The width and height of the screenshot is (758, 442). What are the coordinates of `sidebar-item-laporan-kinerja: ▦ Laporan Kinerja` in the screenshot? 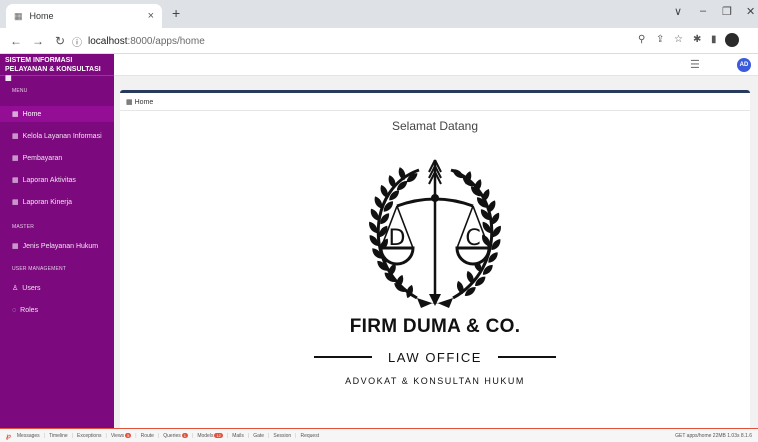 It's located at (57, 202).